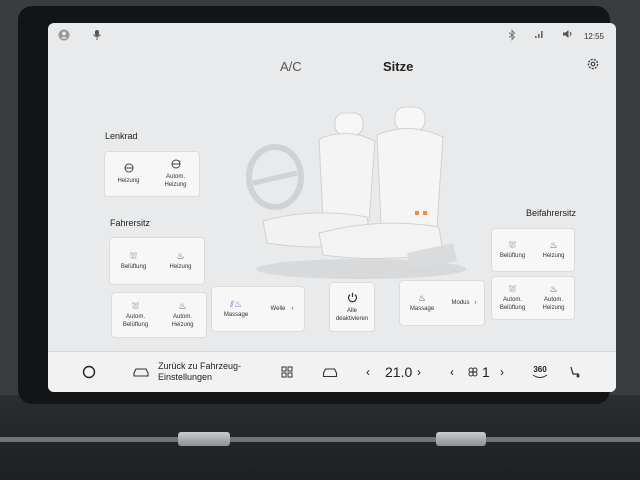 The width and height of the screenshot is (640, 480). What do you see at coordinates (512, 36) in the screenshot?
I see `bluetooth-icon` at bounding box center [512, 36].